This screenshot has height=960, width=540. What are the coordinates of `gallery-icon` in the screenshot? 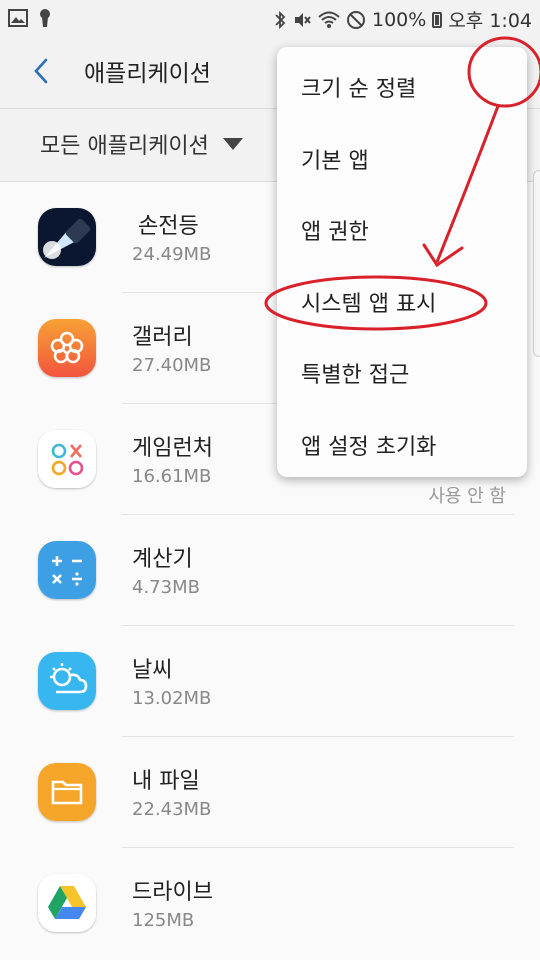 It's located at (67, 348).